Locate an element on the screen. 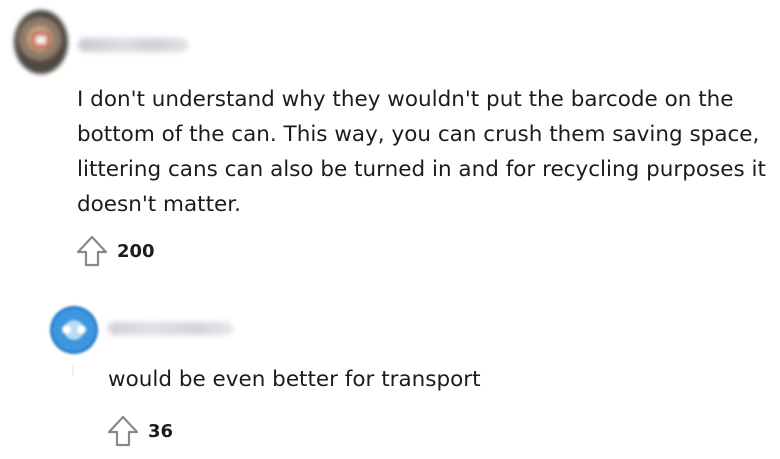 The height and width of the screenshot is (459, 780). user-avatar-icon is located at coordinates (41, 42).